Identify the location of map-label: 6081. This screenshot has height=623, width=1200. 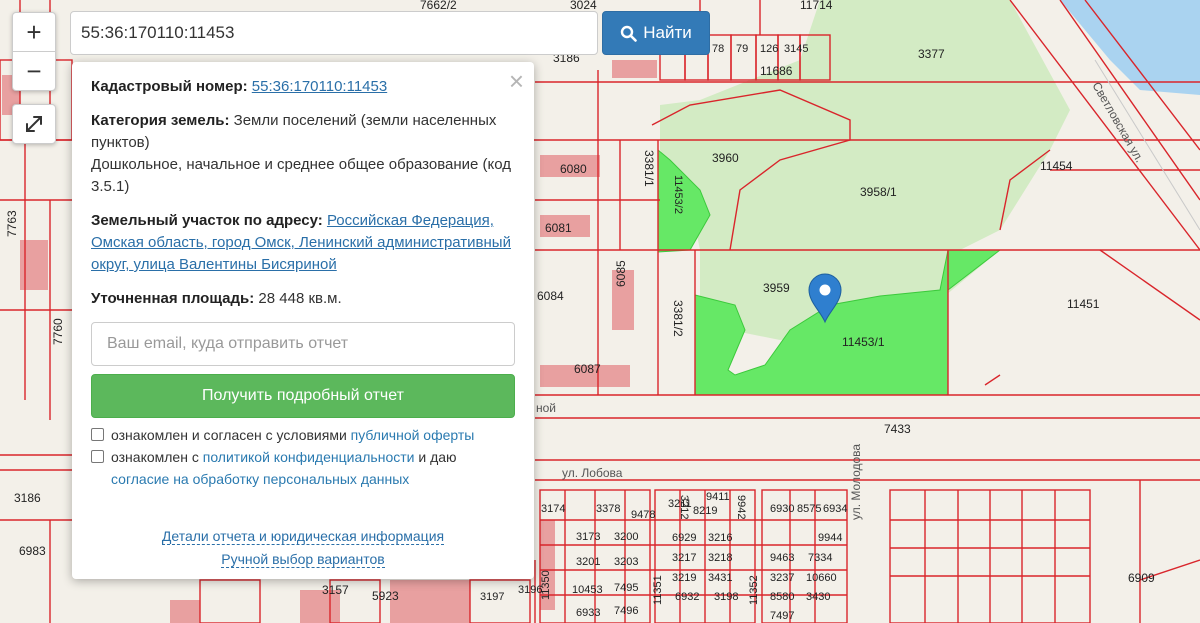
(558, 228).